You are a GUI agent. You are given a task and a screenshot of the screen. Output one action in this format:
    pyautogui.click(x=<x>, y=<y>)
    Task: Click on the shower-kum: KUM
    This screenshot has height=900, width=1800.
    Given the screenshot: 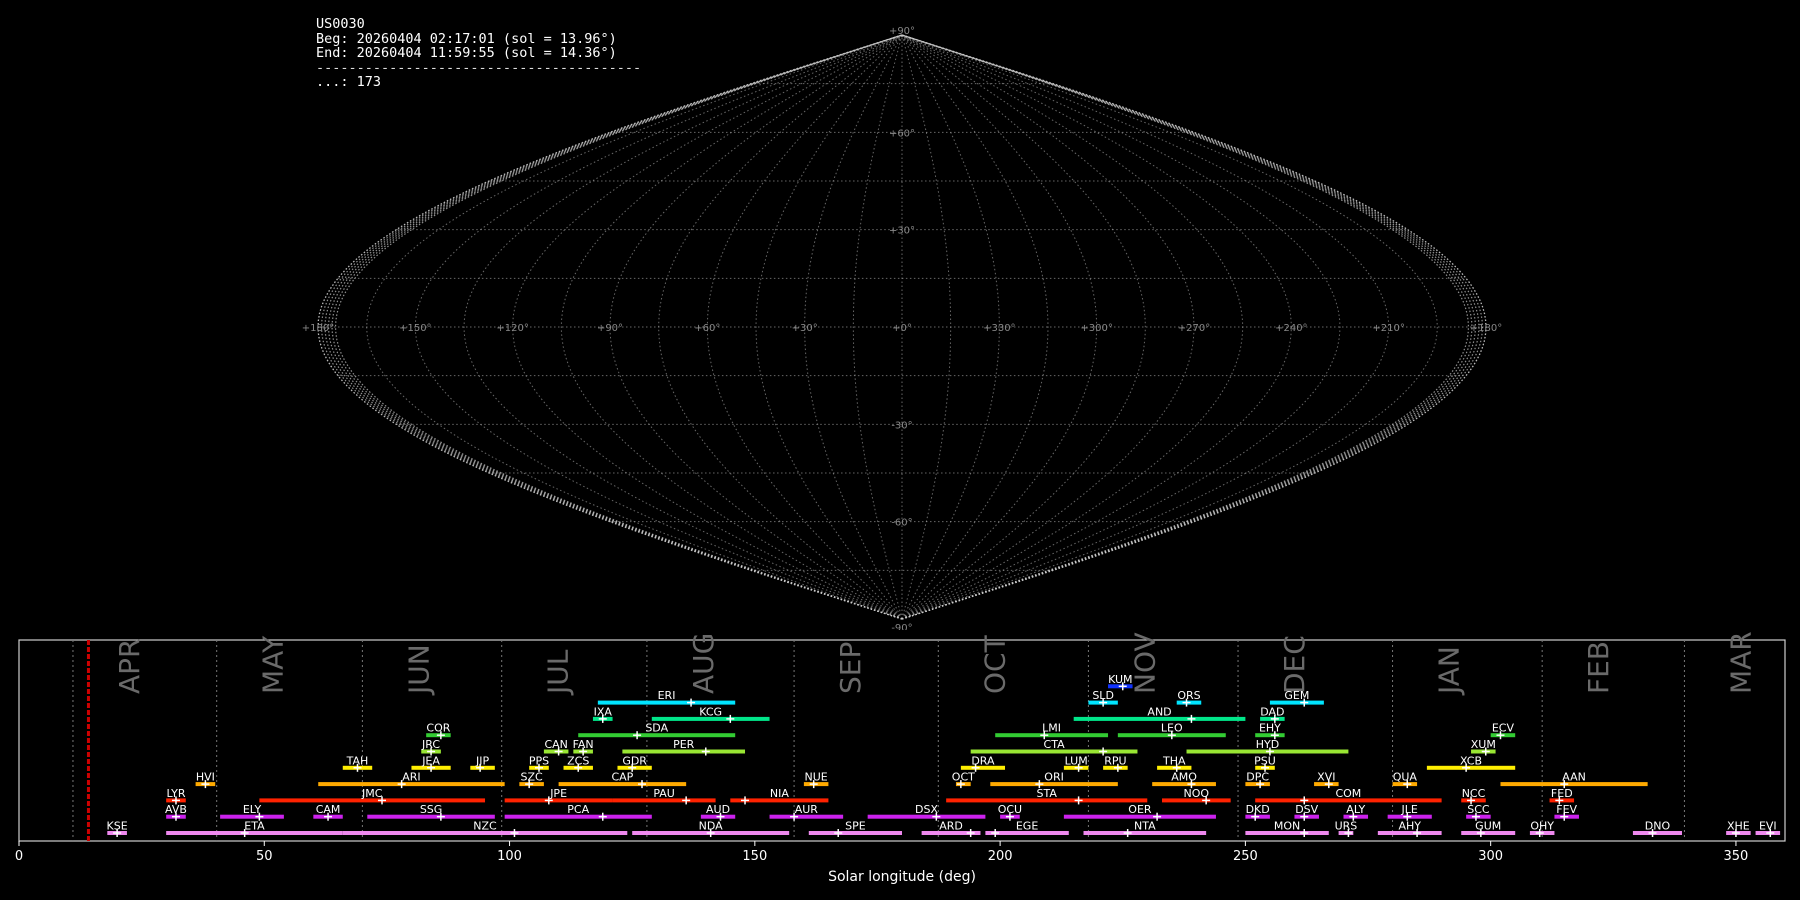 What is the action you would take?
    pyautogui.click(x=1120, y=682)
    